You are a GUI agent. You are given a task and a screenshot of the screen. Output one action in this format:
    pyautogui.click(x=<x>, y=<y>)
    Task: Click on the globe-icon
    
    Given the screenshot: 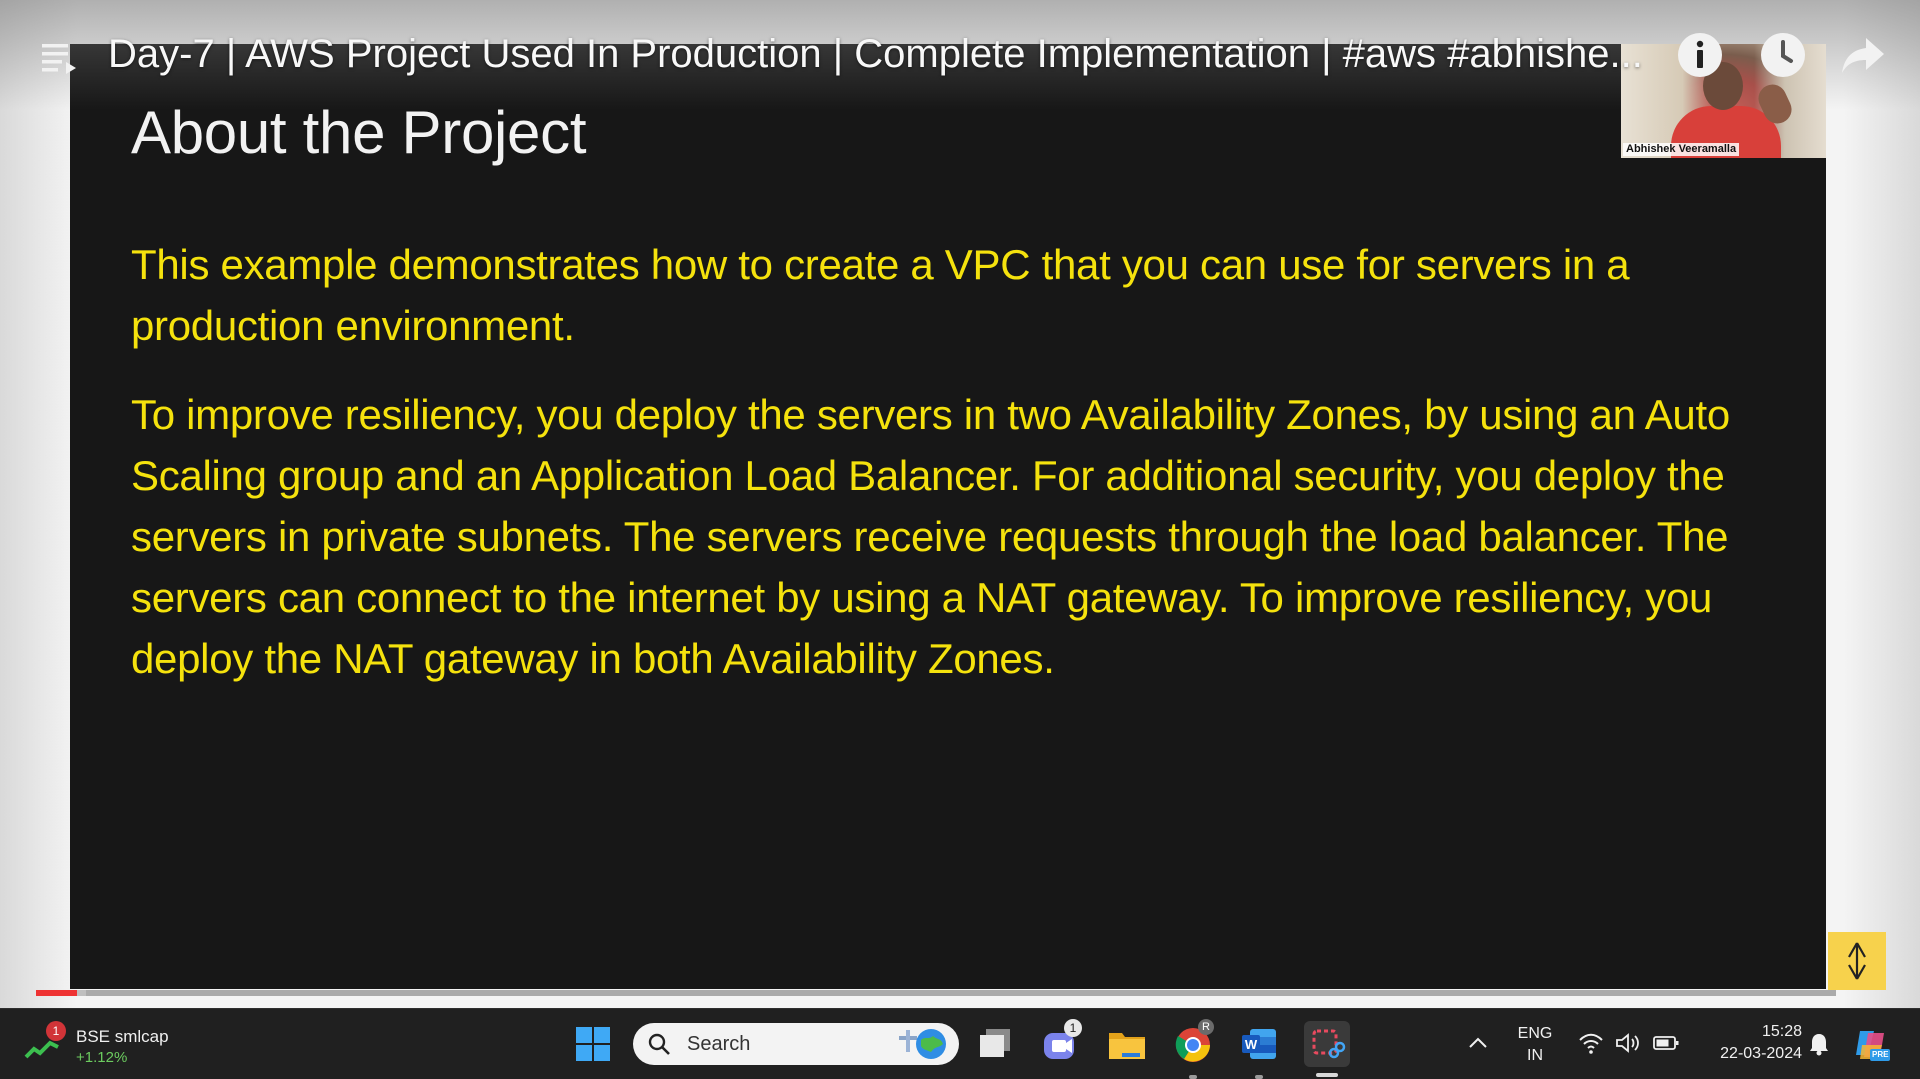 What is the action you would take?
    pyautogui.click(x=922, y=1044)
    